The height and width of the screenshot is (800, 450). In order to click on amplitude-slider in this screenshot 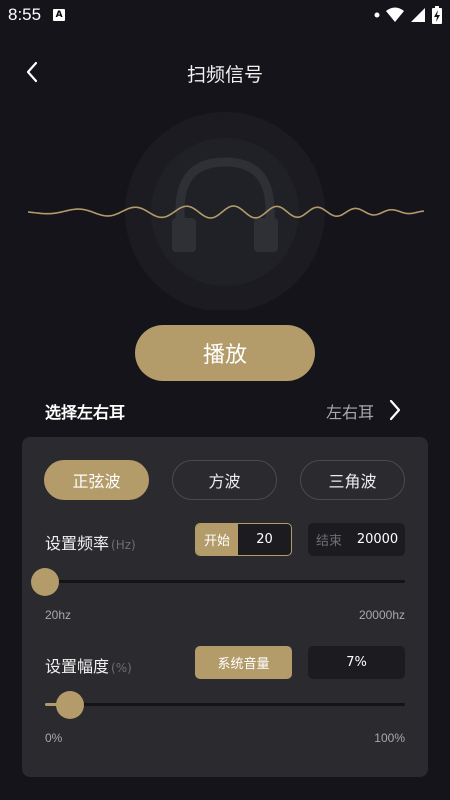, I will do `click(225, 704)`.